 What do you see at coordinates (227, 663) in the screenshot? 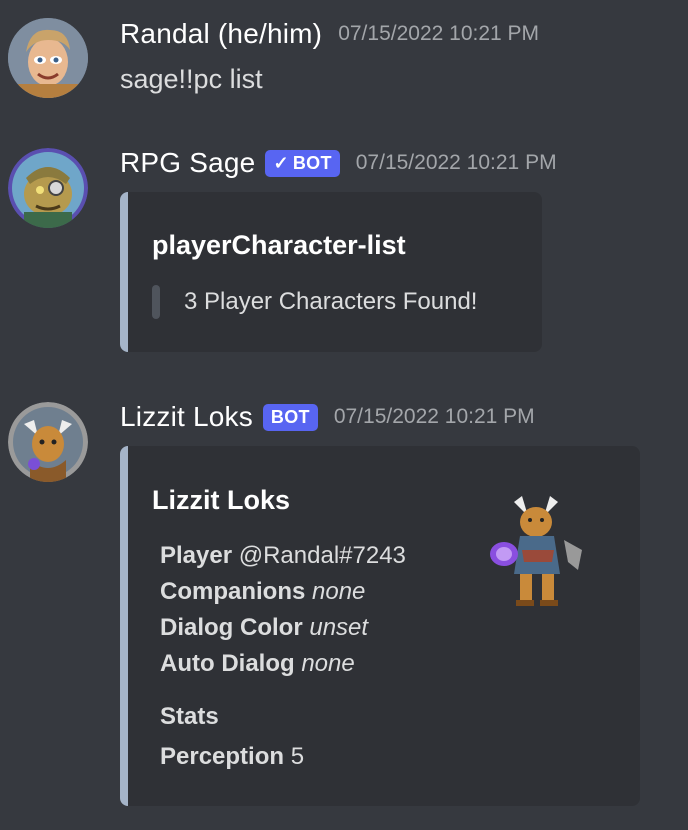
I see `field-label: Auto Dialog` at bounding box center [227, 663].